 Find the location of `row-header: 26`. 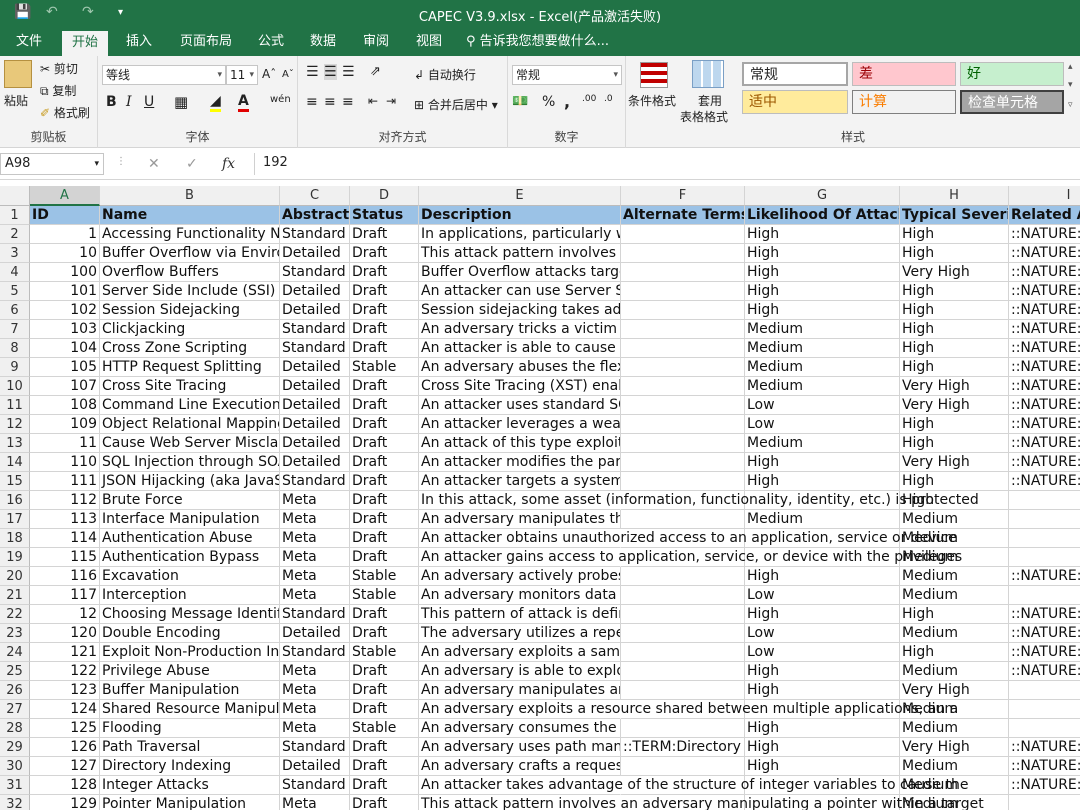

row-header: 26 is located at coordinates (15, 690).